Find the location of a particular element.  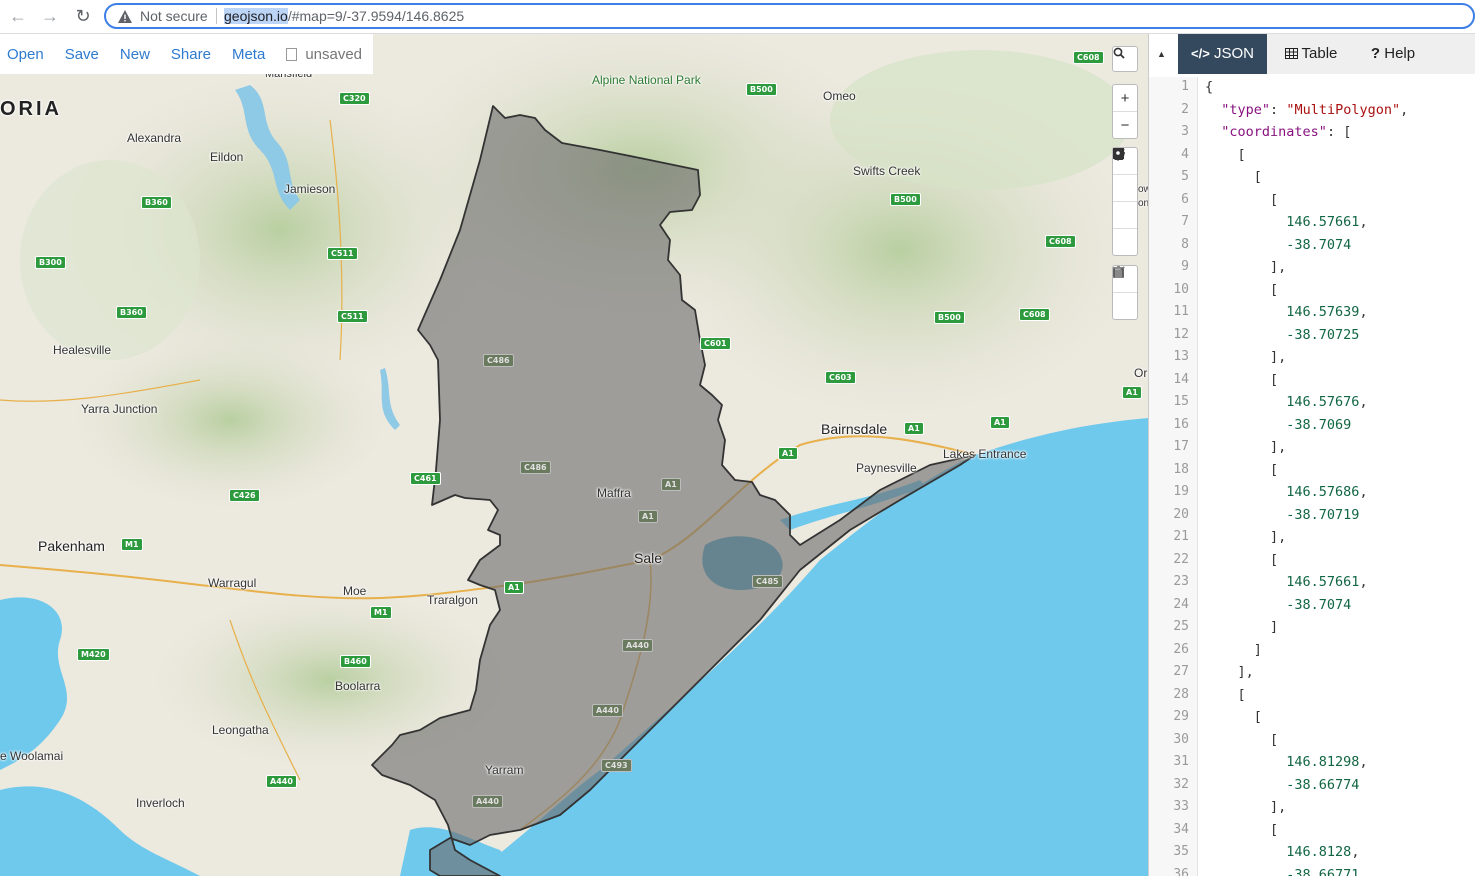

search-control is located at coordinates (1125, 59).